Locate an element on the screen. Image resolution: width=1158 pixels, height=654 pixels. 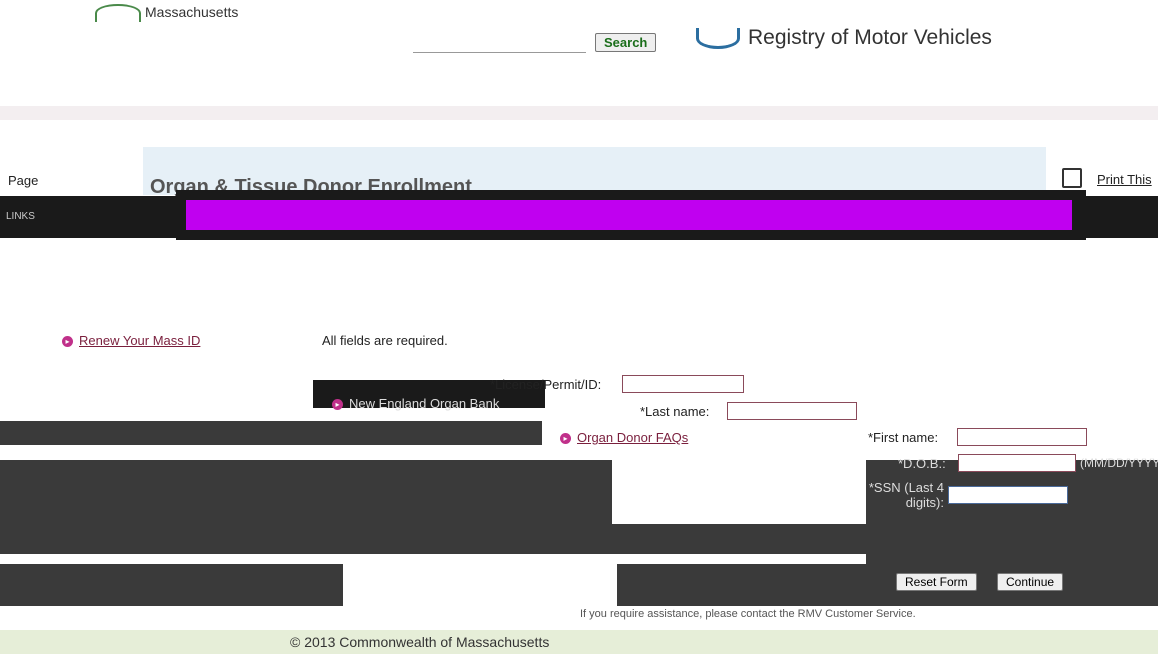
dob-format: (MM/DD/YYYY) is located at coordinates (1119, 463).